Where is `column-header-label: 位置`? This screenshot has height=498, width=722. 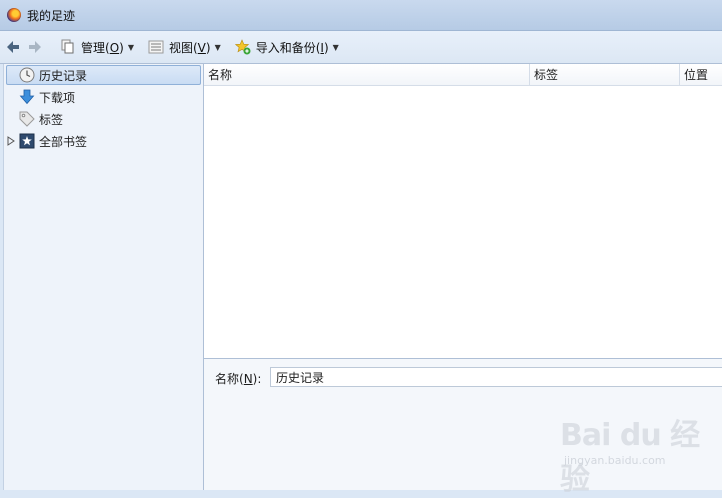
column-header-label: 位置 is located at coordinates (696, 75).